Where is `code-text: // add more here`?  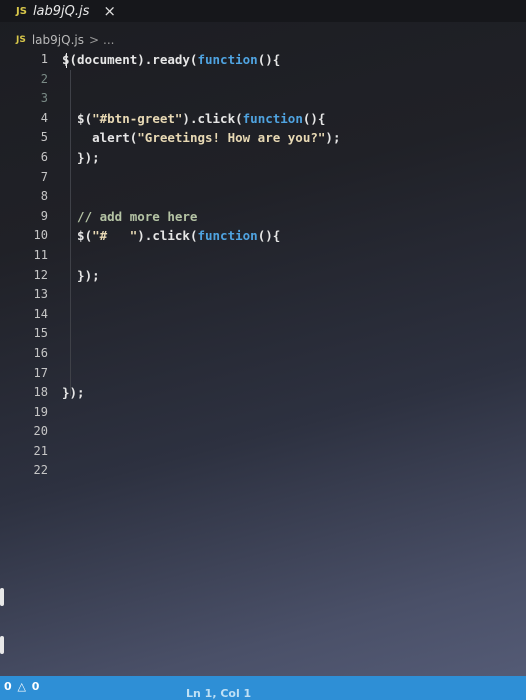
code-text: // add more here is located at coordinates (129, 217).